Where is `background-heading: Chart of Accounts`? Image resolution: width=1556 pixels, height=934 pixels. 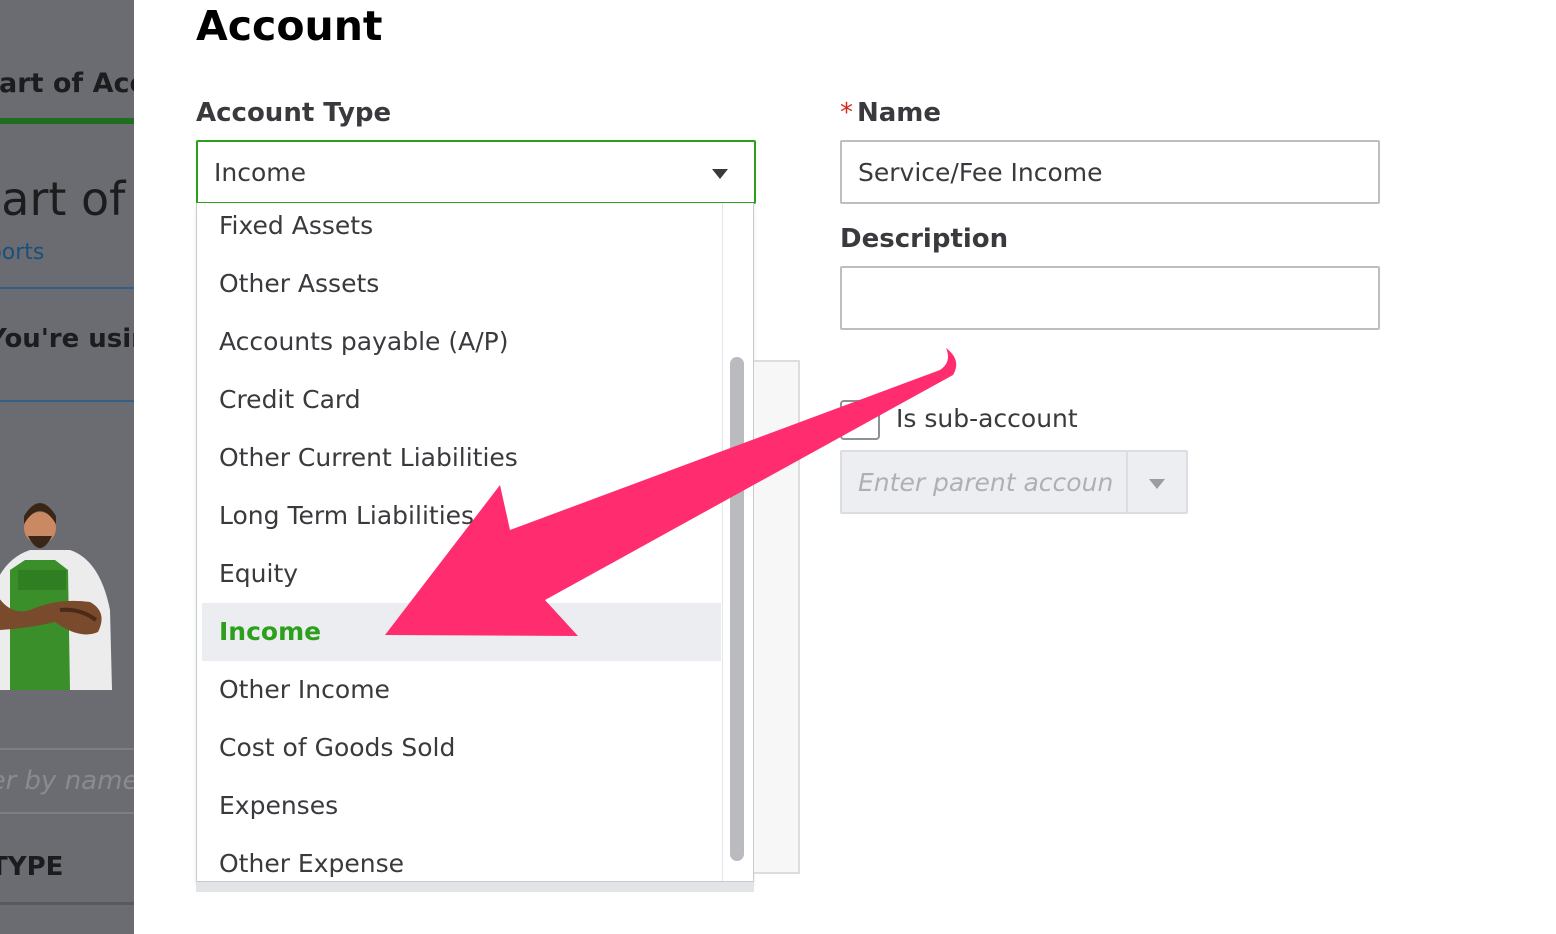 background-heading: Chart of Accounts is located at coordinates (67, 199).